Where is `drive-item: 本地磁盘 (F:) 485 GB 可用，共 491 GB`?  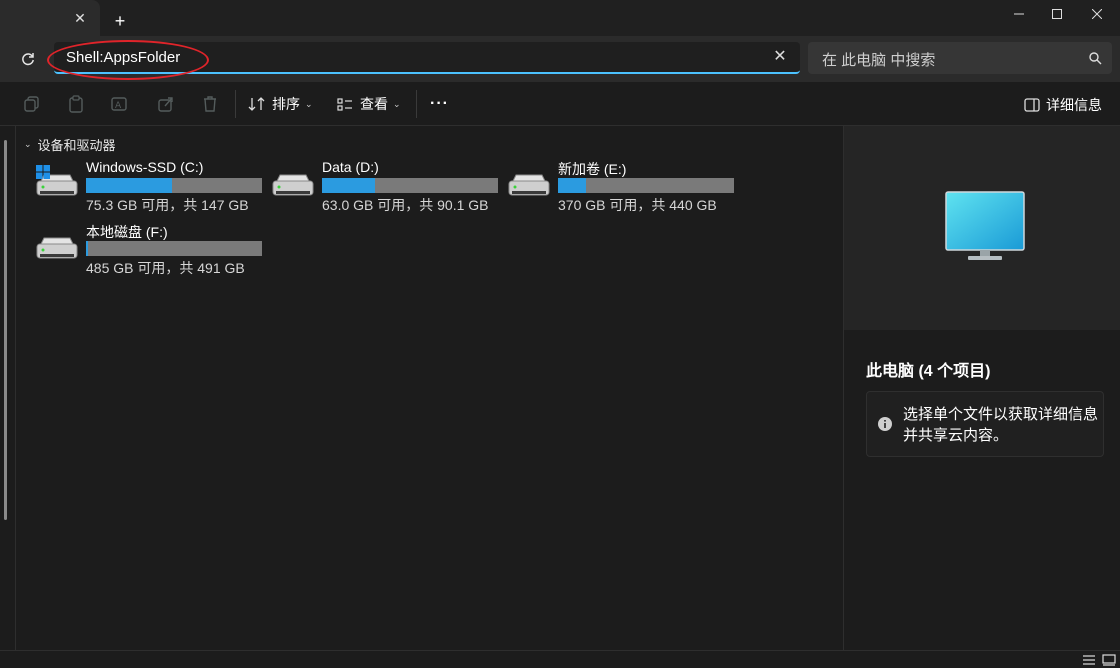 drive-item: 本地磁盘 (F:) 485 GB 可用，共 491 GB is located at coordinates (151, 249).